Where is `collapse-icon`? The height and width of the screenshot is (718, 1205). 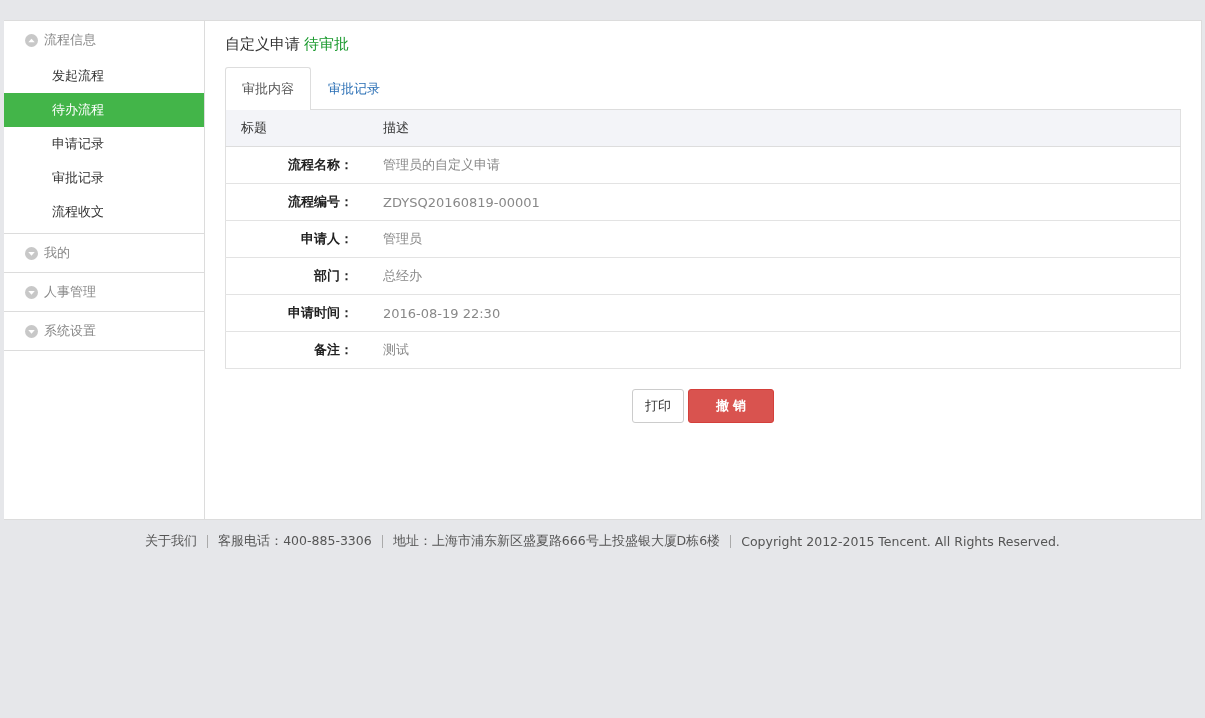 collapse-icon is located at coordinates (31, 40).